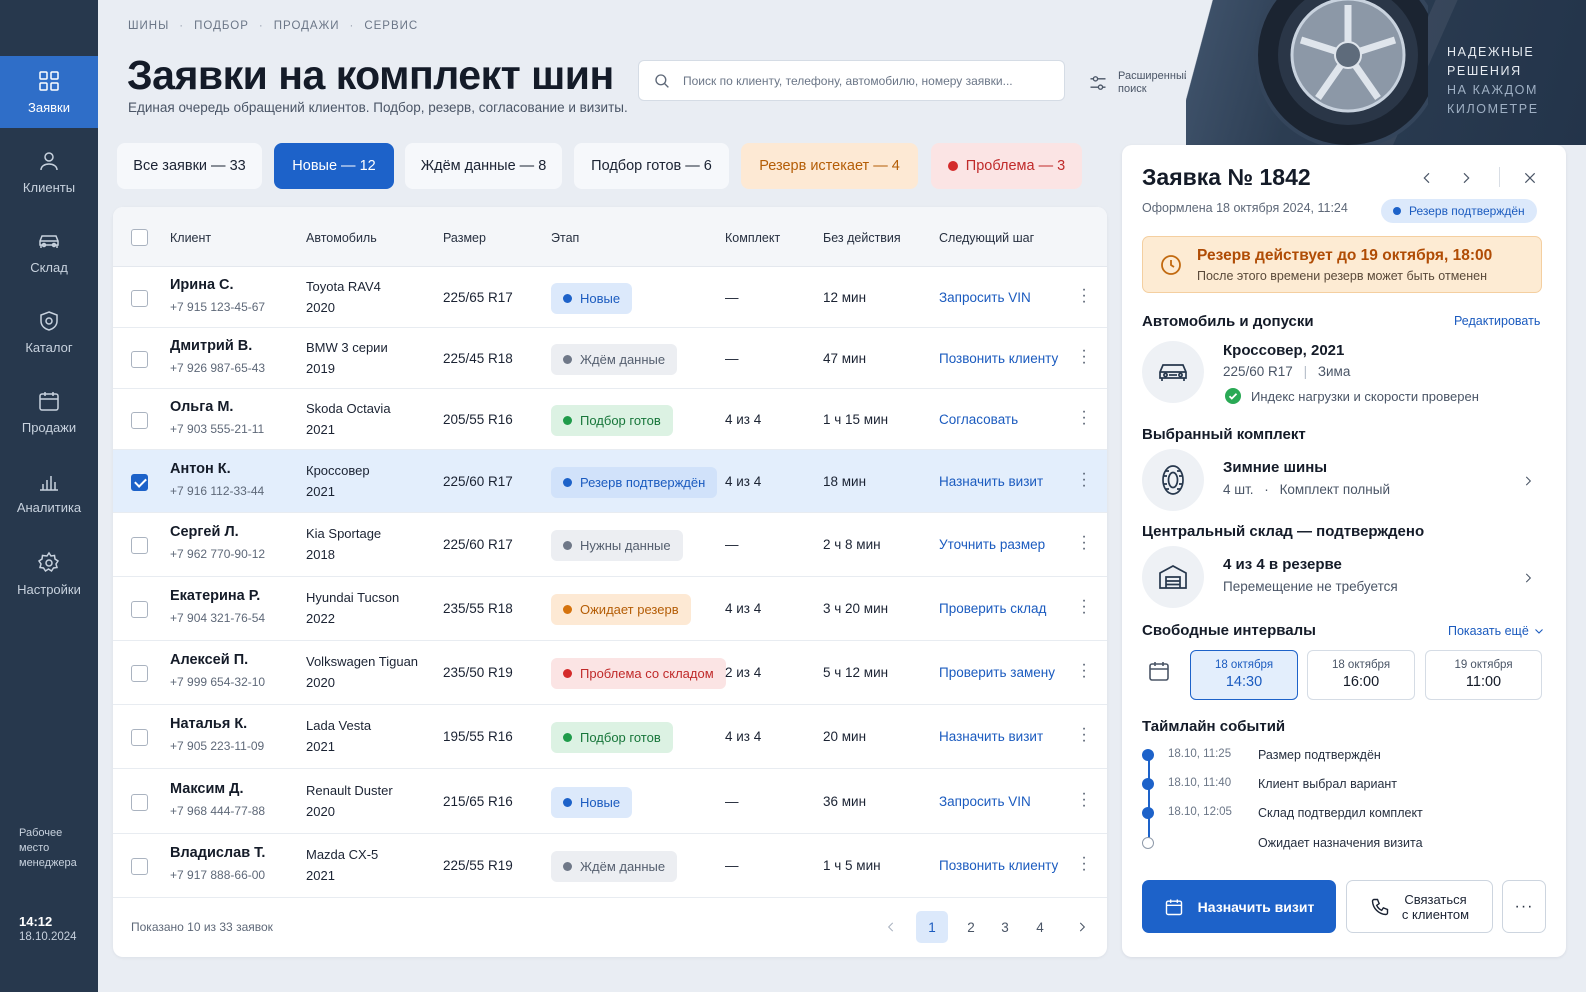 Image resolution: width=1586 pixels, height=992 pixels. What do you see at coordinates (829, 166) in the screenshot?
I see `tab-reserve-expiring: Резерв истекает — 4` at bounding box center [829, 166].